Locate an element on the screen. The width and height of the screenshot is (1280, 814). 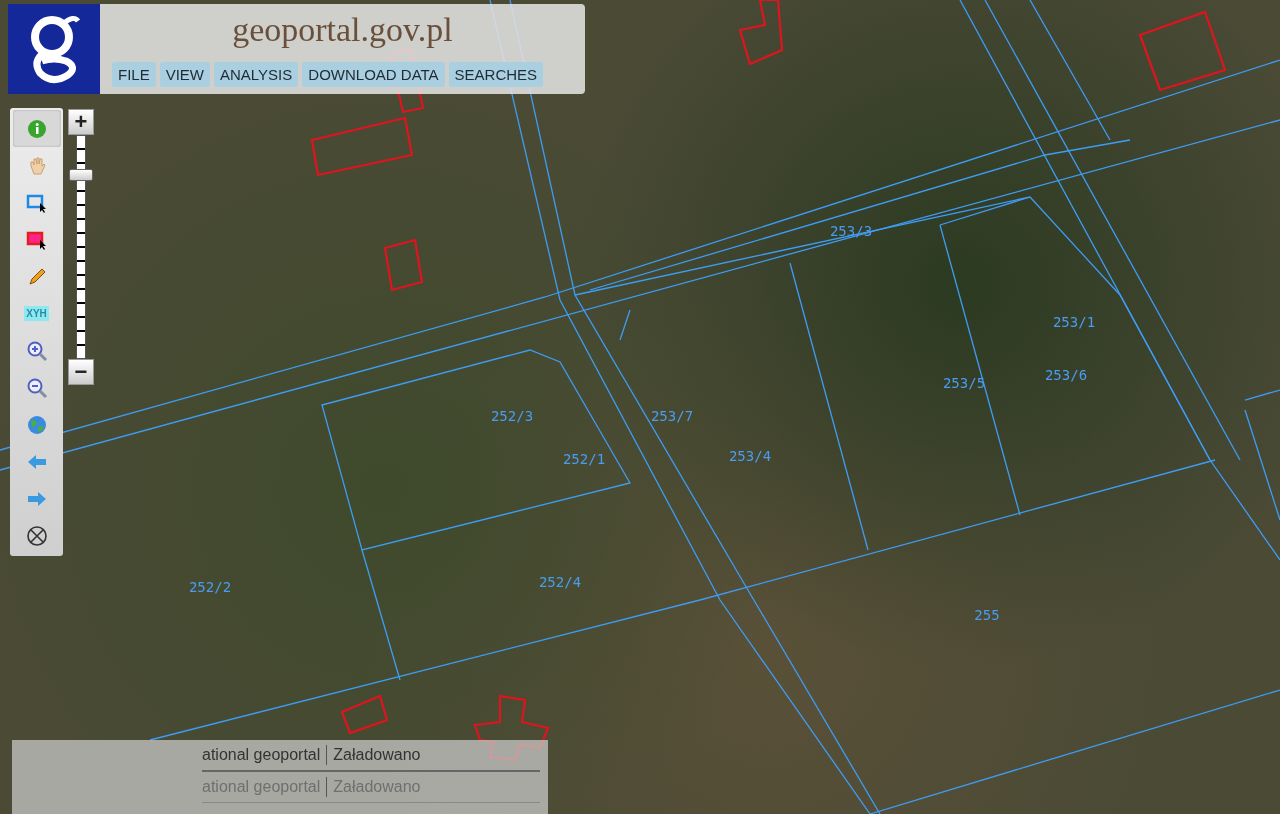
parcel-label: 253/5 is located at coordinates (964, 383).